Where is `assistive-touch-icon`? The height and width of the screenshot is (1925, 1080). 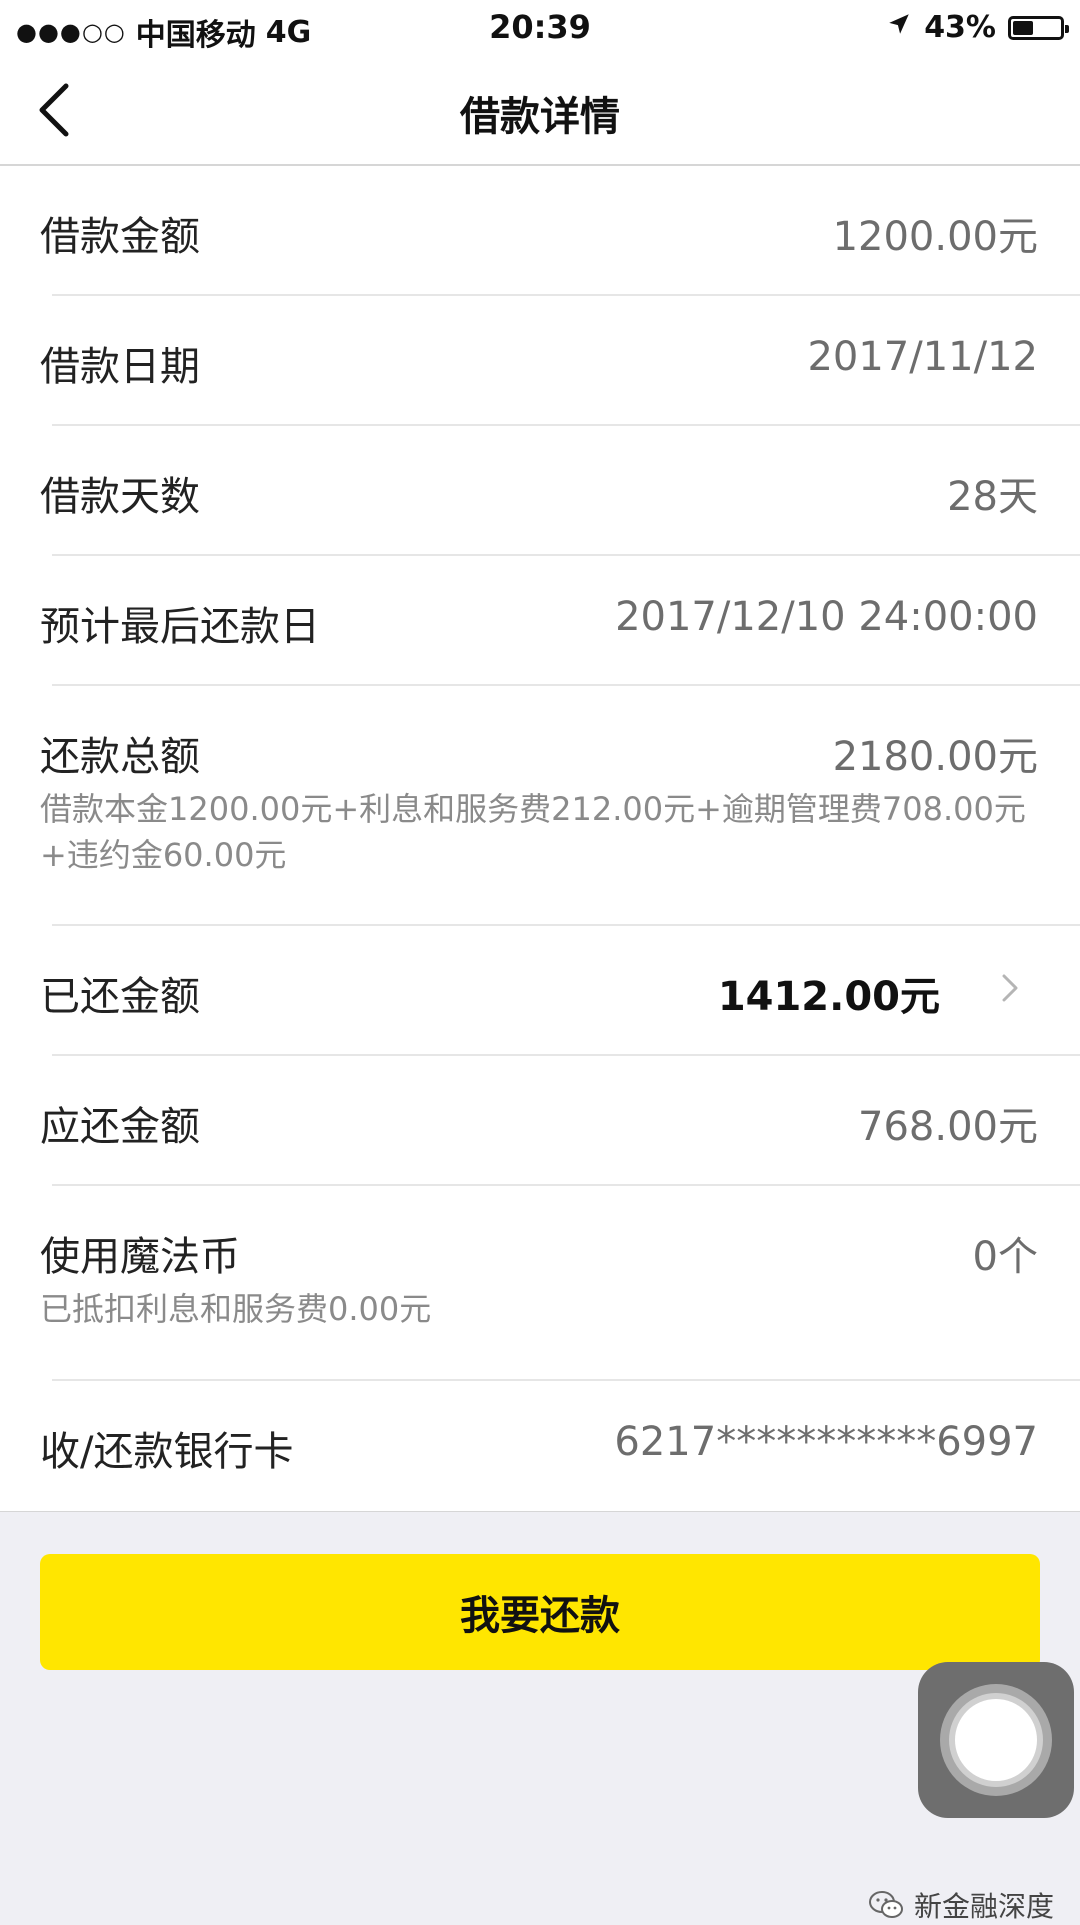
assistive-touch-icon is located at coordinates (996, 1740).